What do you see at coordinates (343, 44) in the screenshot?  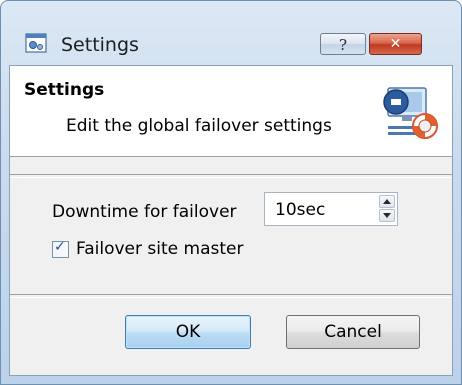 I see `help-button: ?` at bounding box center [343, 44].